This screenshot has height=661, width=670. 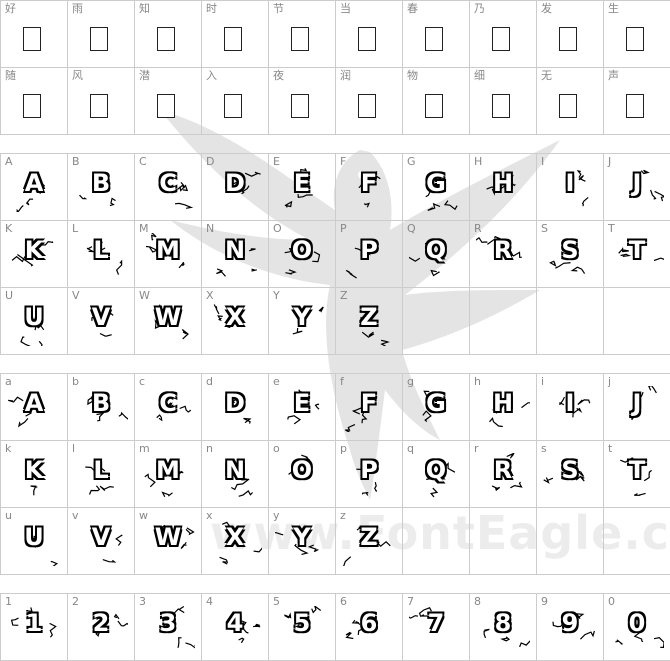 What do you see at coordinates (570, 403) in the screenshot?
I see `glyph-preview: I` at bounding box center [570, 403].